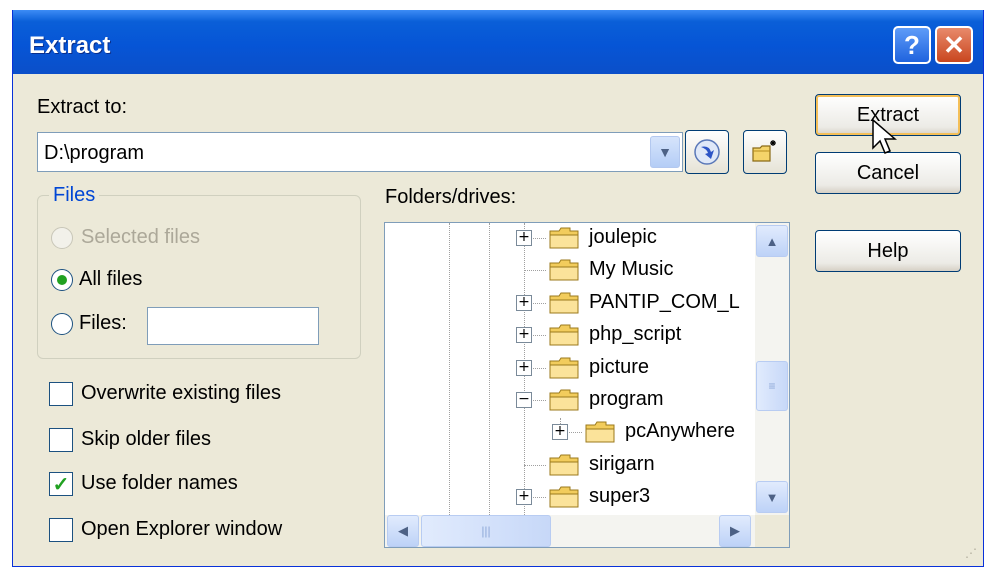 This screenshot has width=984, height=573. I want to click on tree-item-label: joulepic, so click(623, 237).